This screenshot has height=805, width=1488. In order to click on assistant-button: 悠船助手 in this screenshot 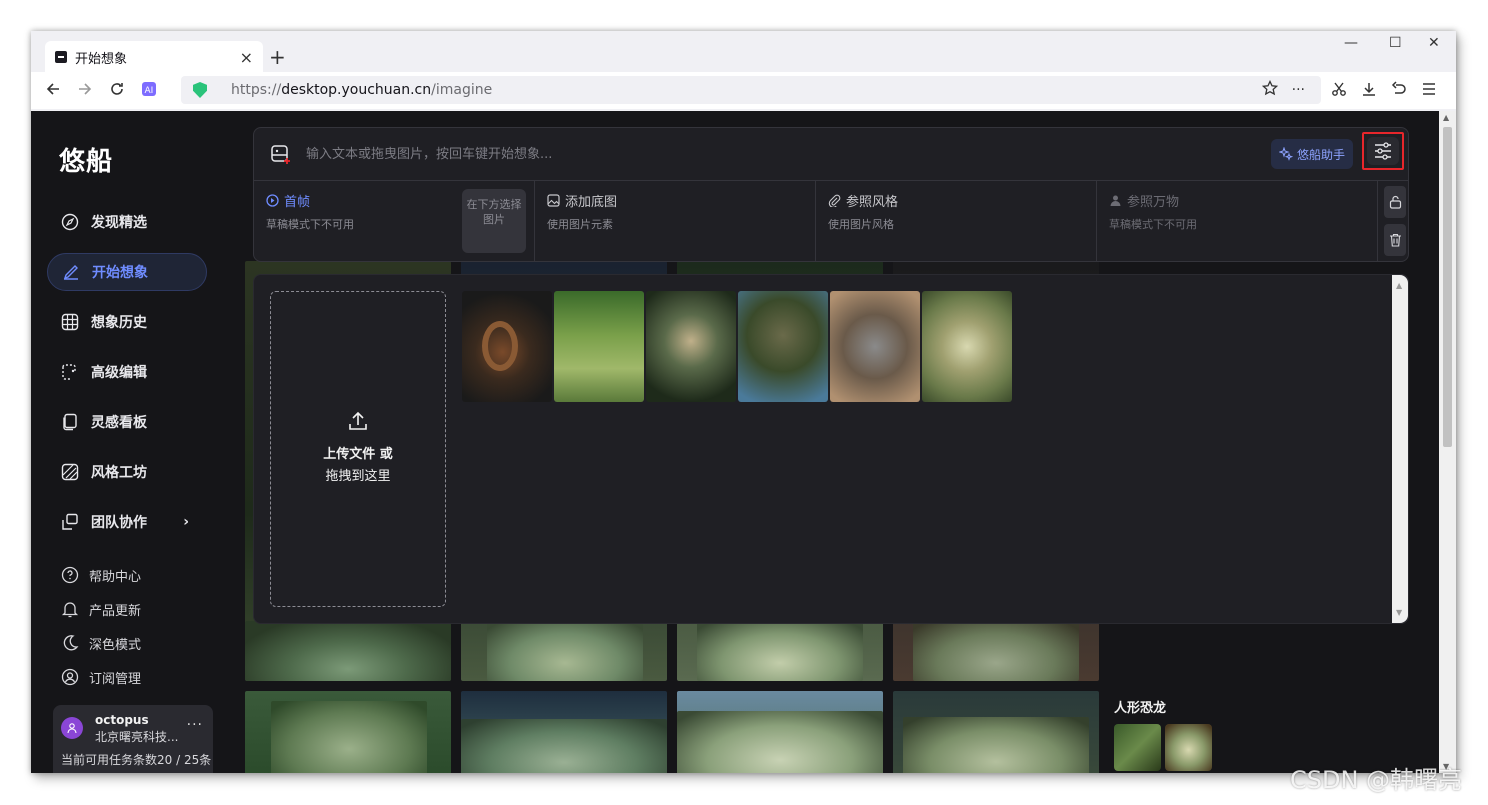, I will do `click(1312, 154)`.